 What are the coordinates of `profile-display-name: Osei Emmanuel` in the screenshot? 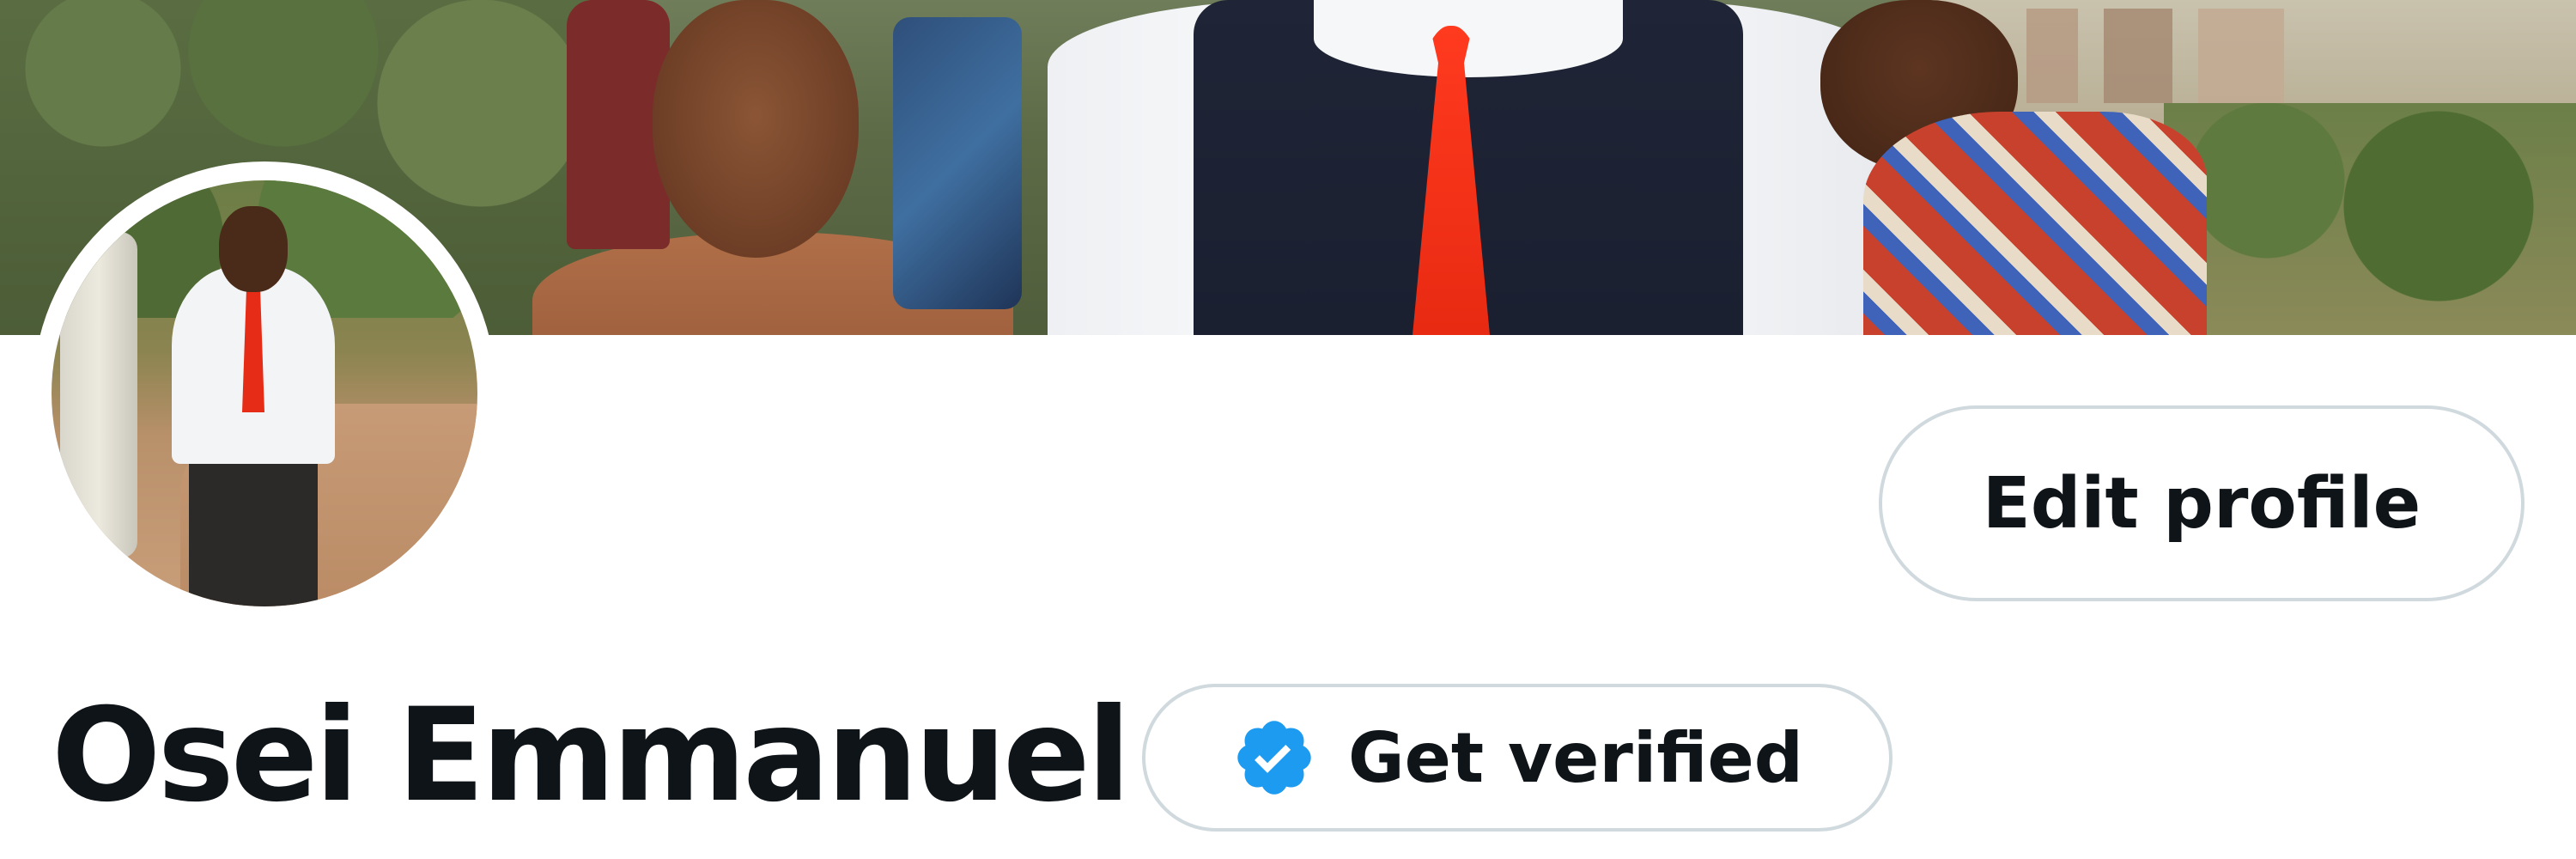 It's located at (591, 756).